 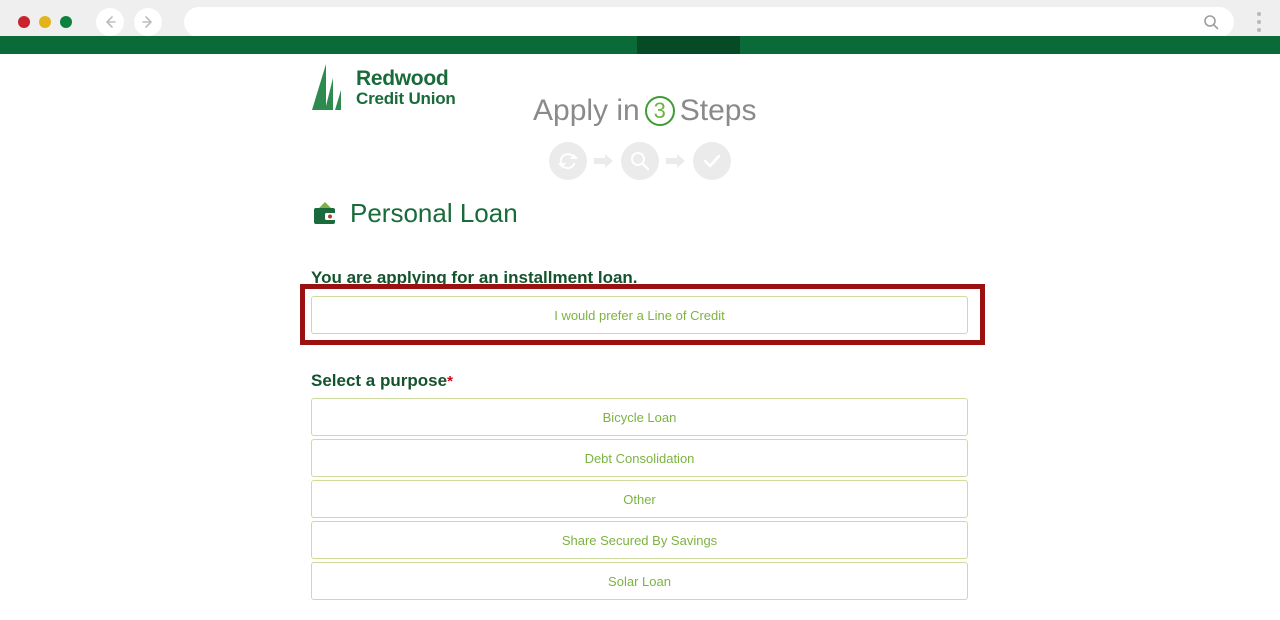 I want to click on step-3-circle, so click(x=712, y=161).